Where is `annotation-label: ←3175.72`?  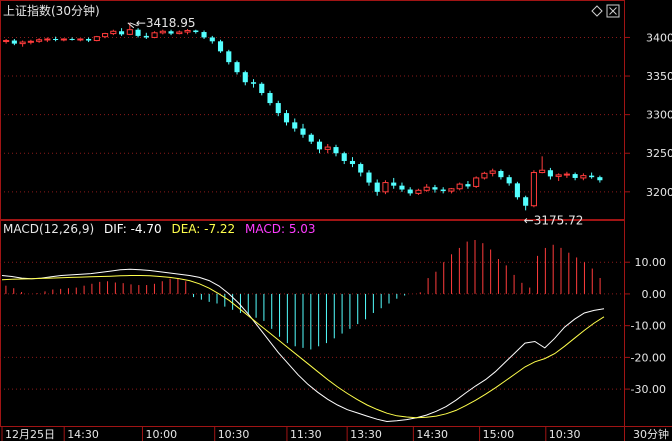 annotation-label: ←3175.72 is located at coordinates (554, 221).